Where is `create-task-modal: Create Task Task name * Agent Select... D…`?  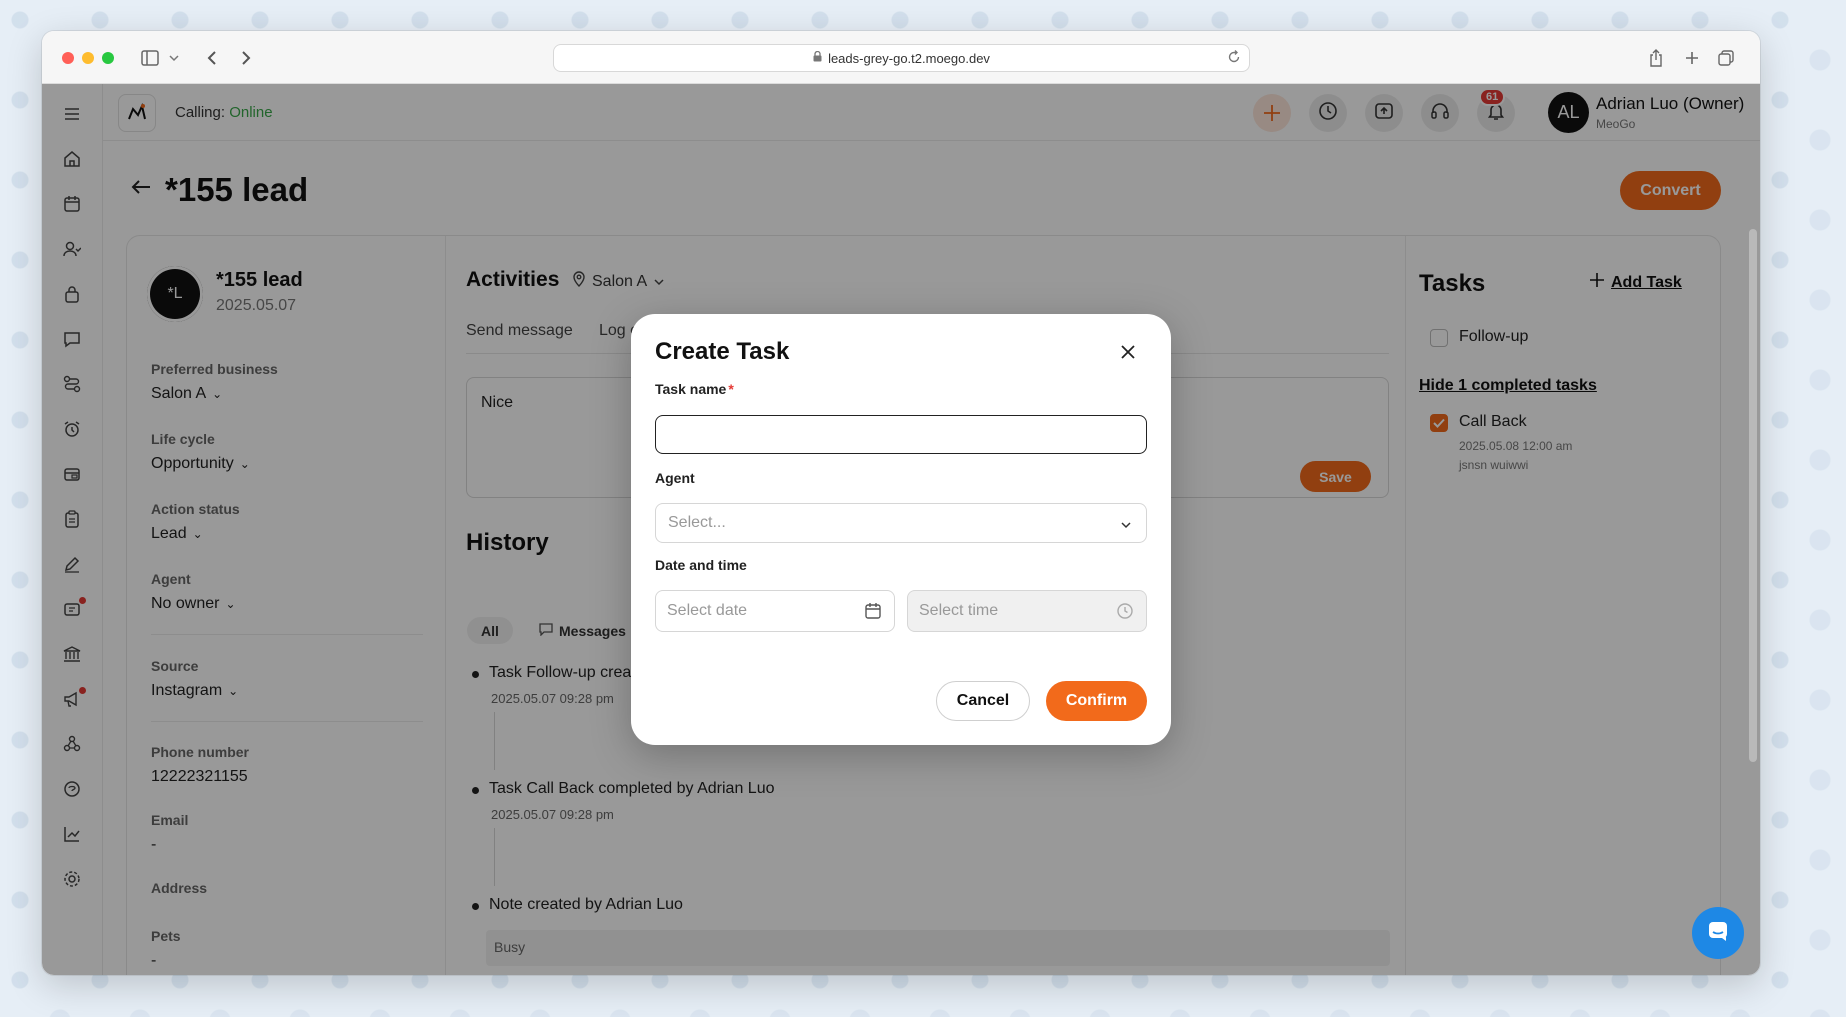 create-task-modal: Create Task Task name * Agent Select... D… is located at coordinates (901, 529).